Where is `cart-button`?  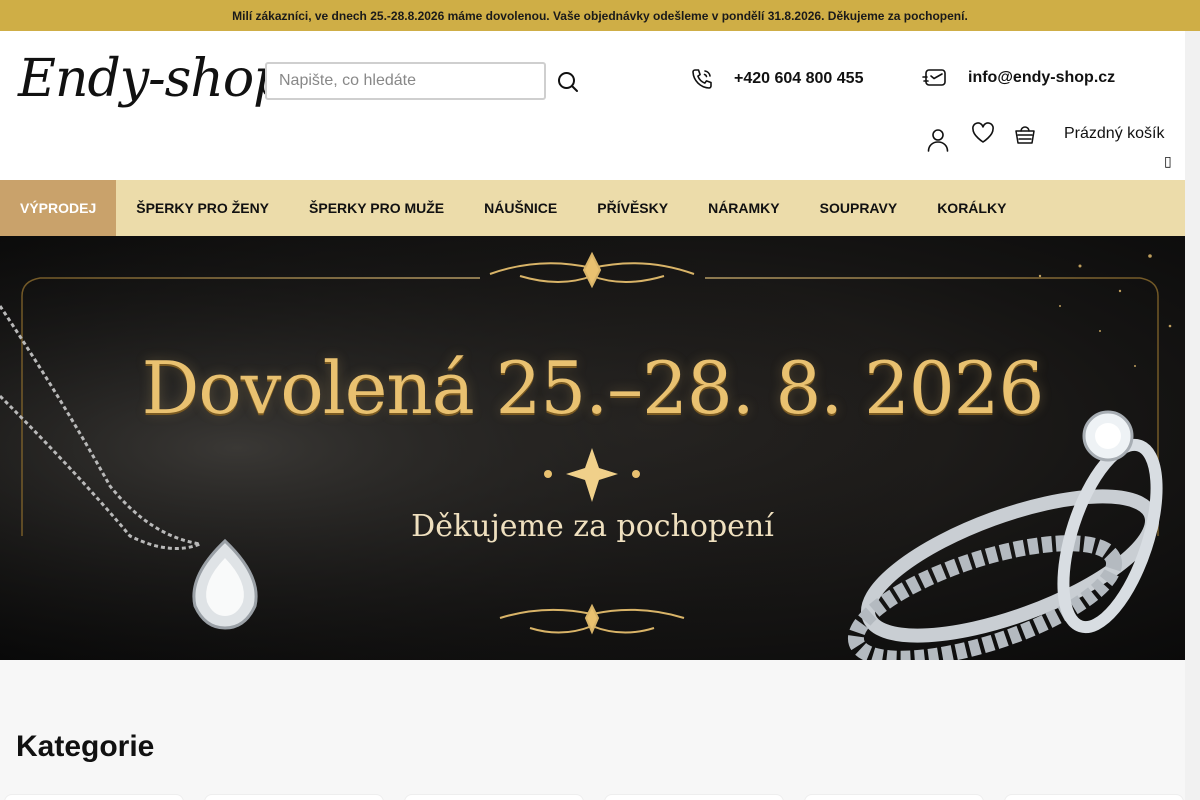
cart-button is located at coordinates (1025, 135).